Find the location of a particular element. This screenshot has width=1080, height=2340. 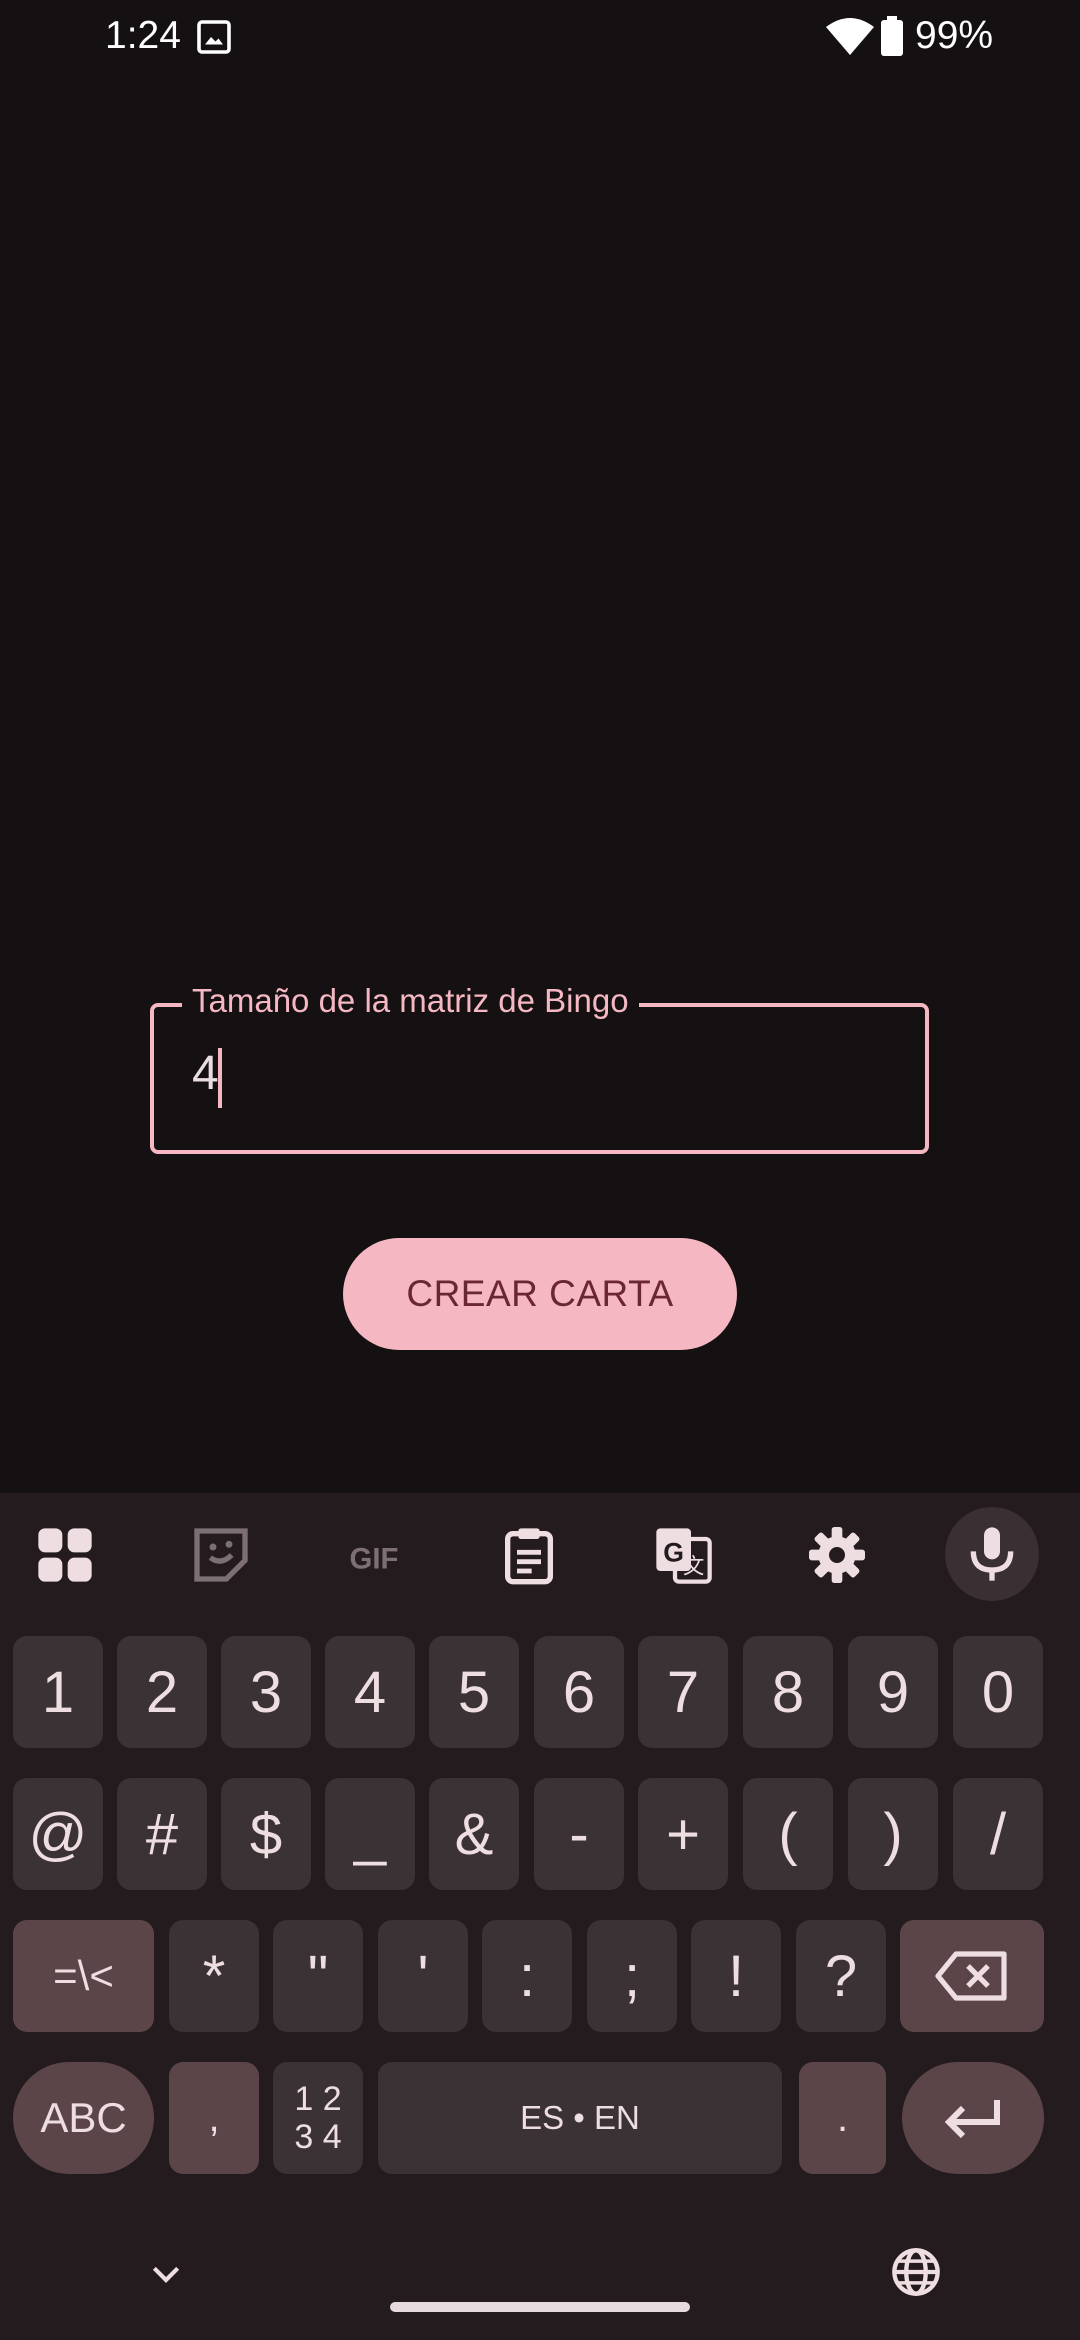

enter-arrow-icon is located at coordinates (972, 2119).